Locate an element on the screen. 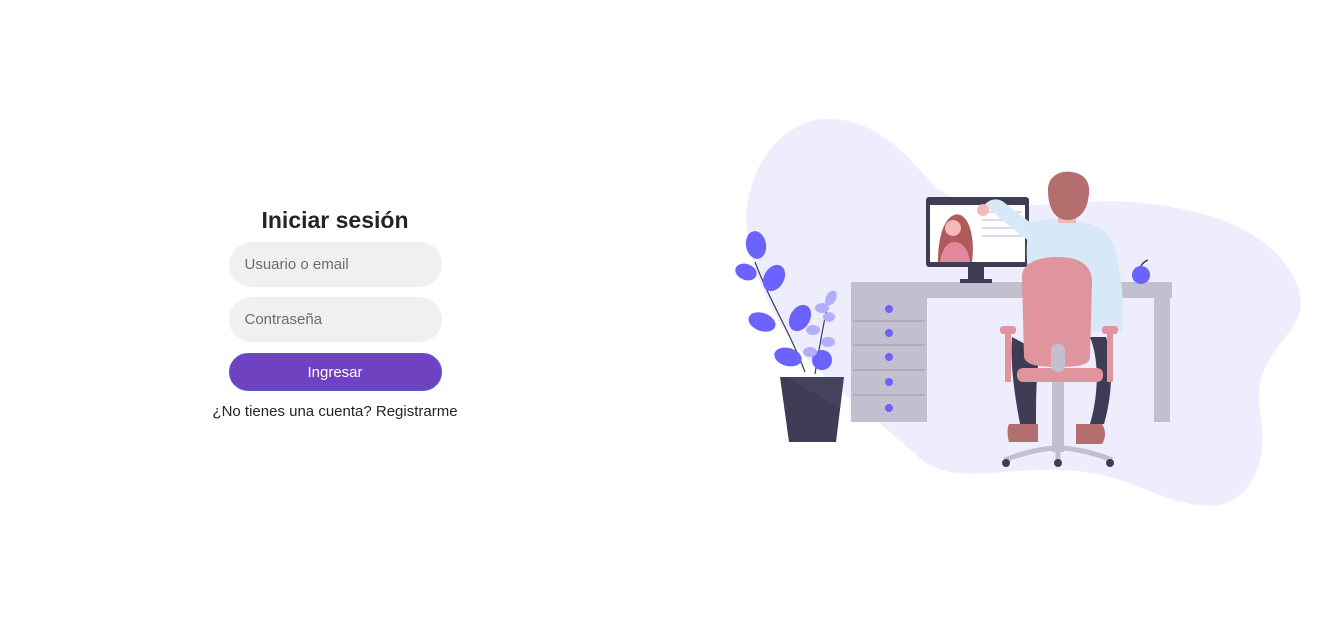 The height and width of the screenshot is (628, 1317). login-title: Iniciar sesión is located at coordinates (335, 220).